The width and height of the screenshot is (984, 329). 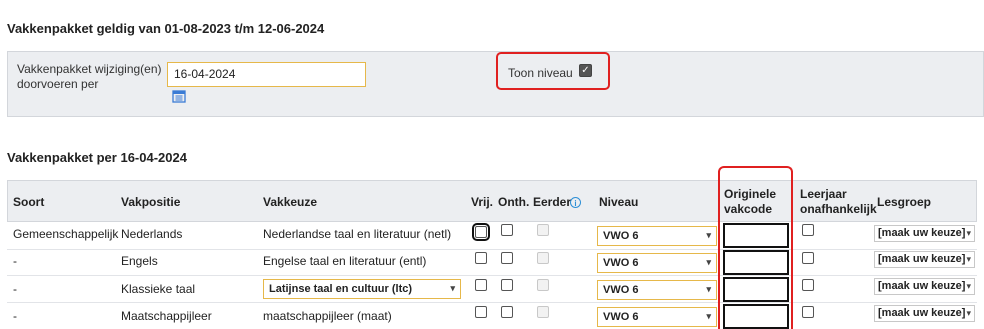 I want to click on row2-soort: -, so click(x=15, y=261).